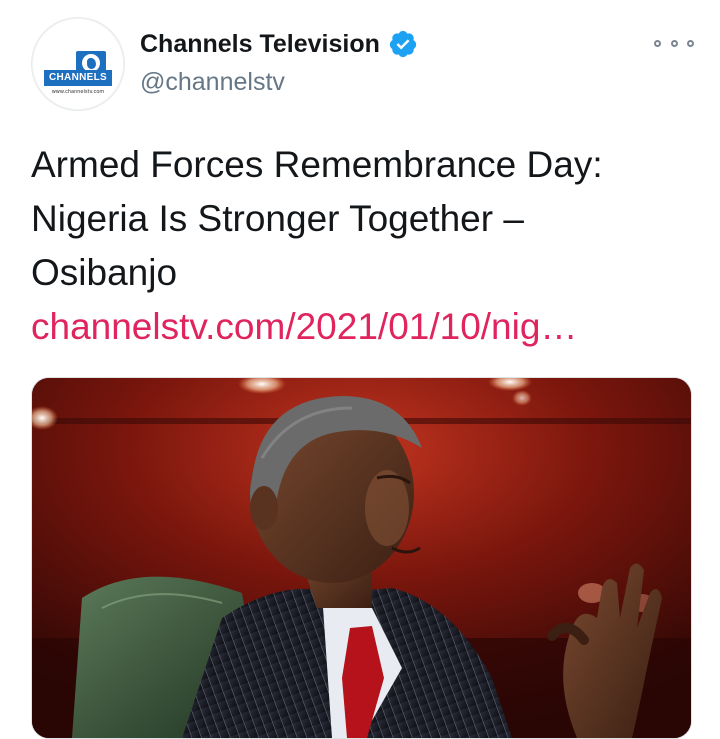  I want to click on tweet-text-line: Osibanjo, so click(104, 272).